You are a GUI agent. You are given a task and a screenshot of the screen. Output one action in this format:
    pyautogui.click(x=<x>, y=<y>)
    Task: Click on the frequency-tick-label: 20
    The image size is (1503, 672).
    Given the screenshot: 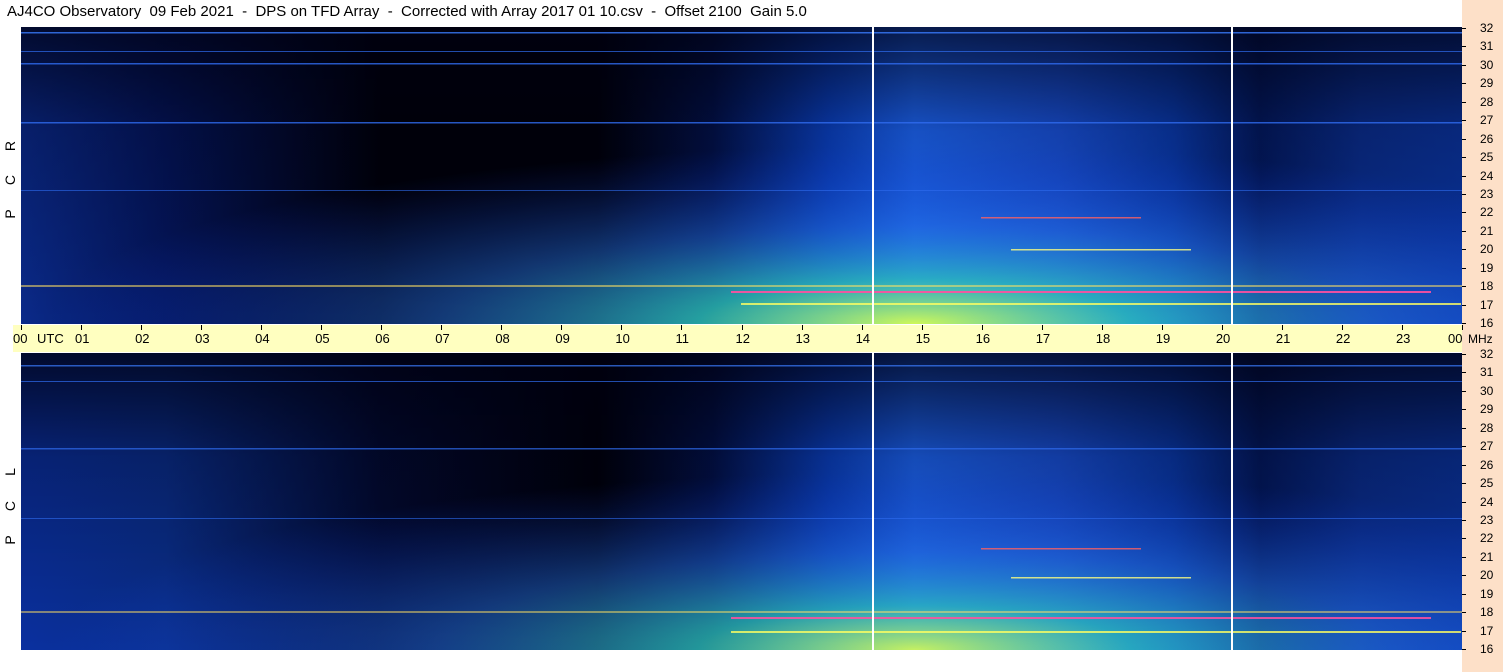 What is the action you would take?
    pyautogui.click(x=1487, y=575)
    